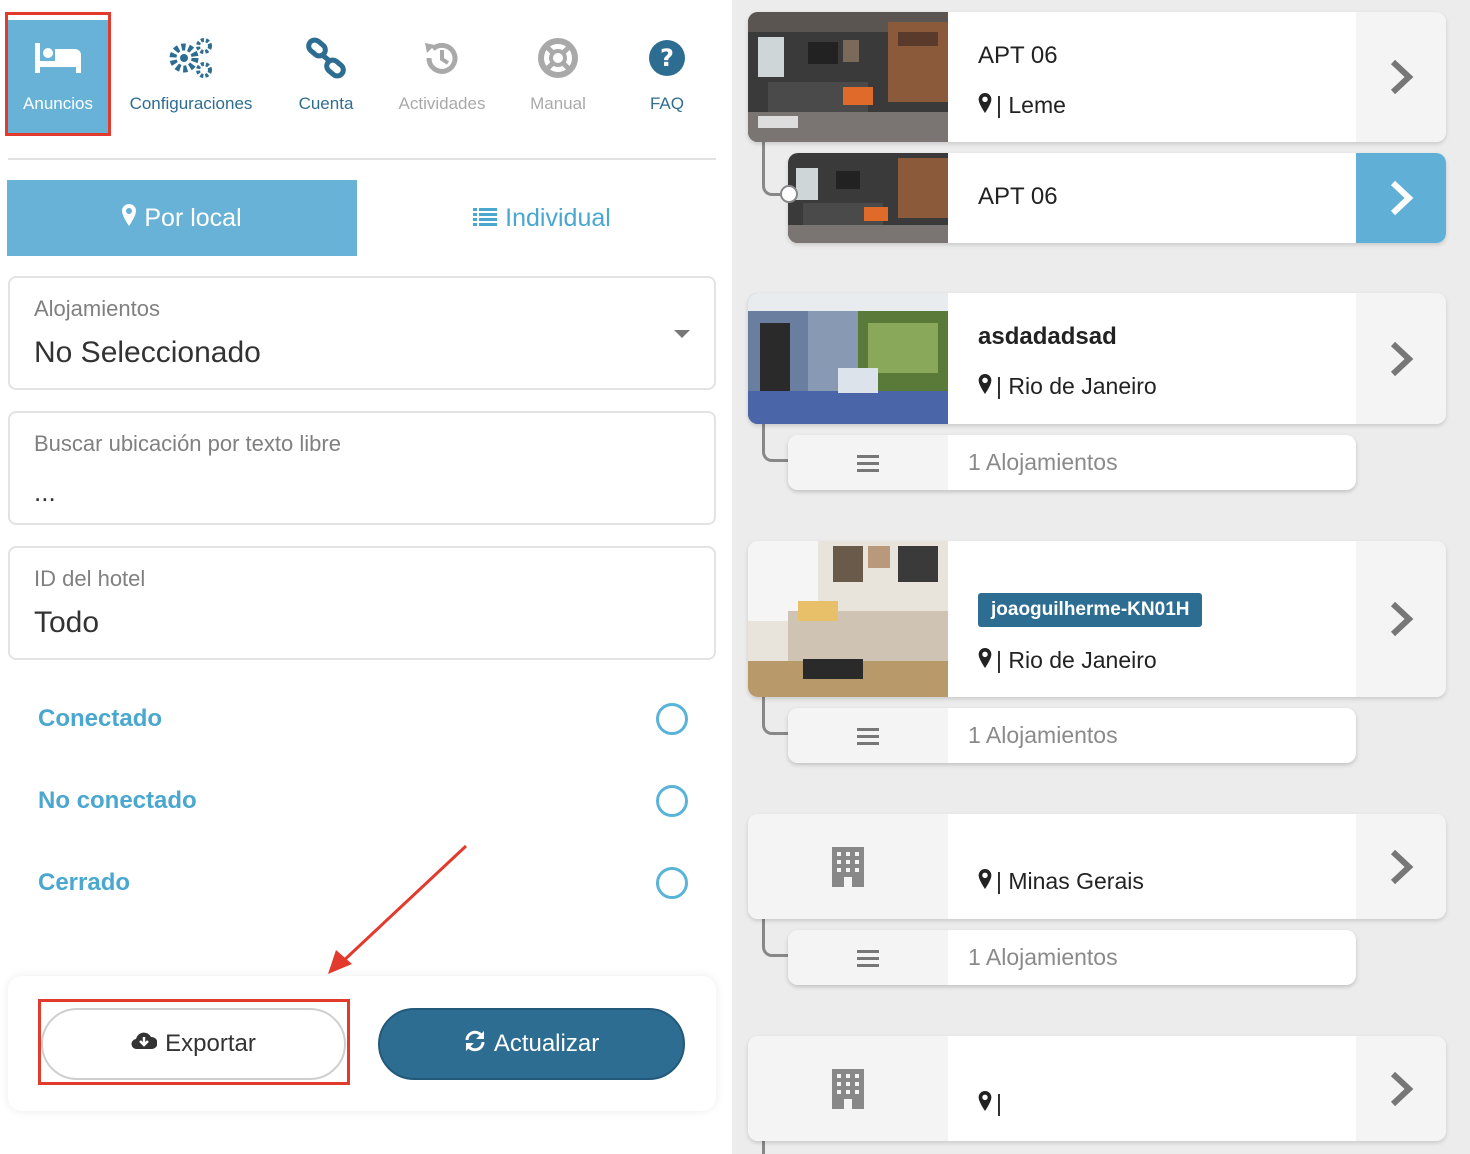  Describe the element at coordinates (326, 58) in the screenshot. I see `link-icon` at that location.